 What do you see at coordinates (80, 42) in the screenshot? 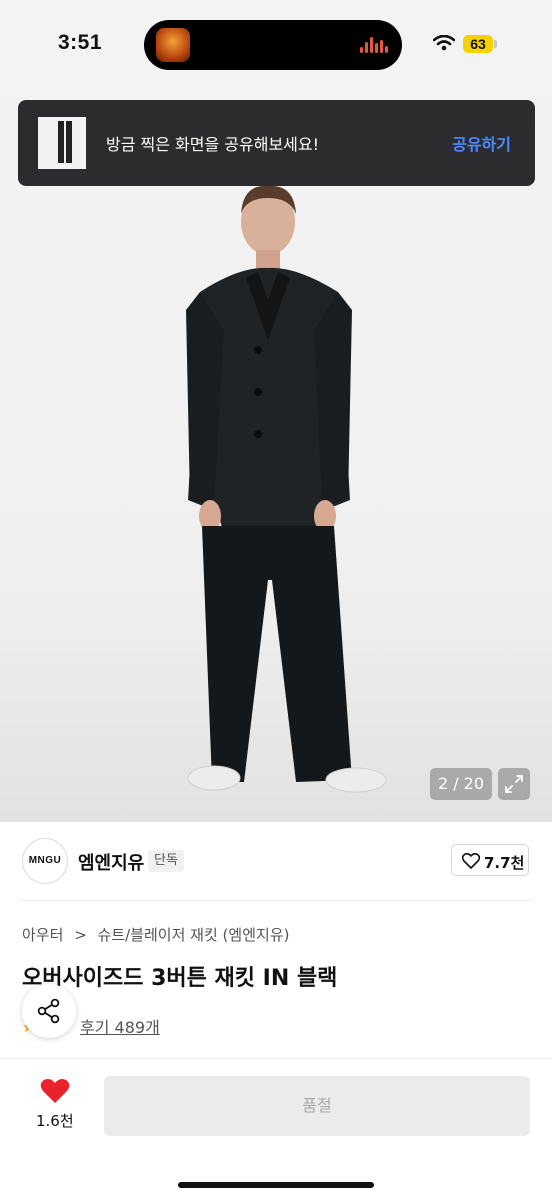
I see `status-time: 3:51` at bounding box center [80, 42].